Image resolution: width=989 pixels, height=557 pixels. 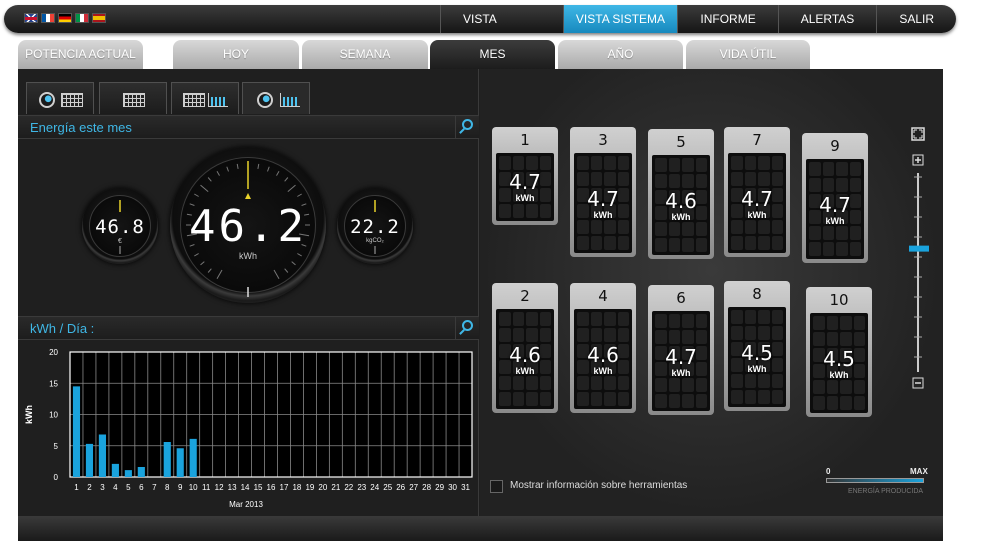 I want to click on x-tick-label: 18, so click(x=296, y=487).